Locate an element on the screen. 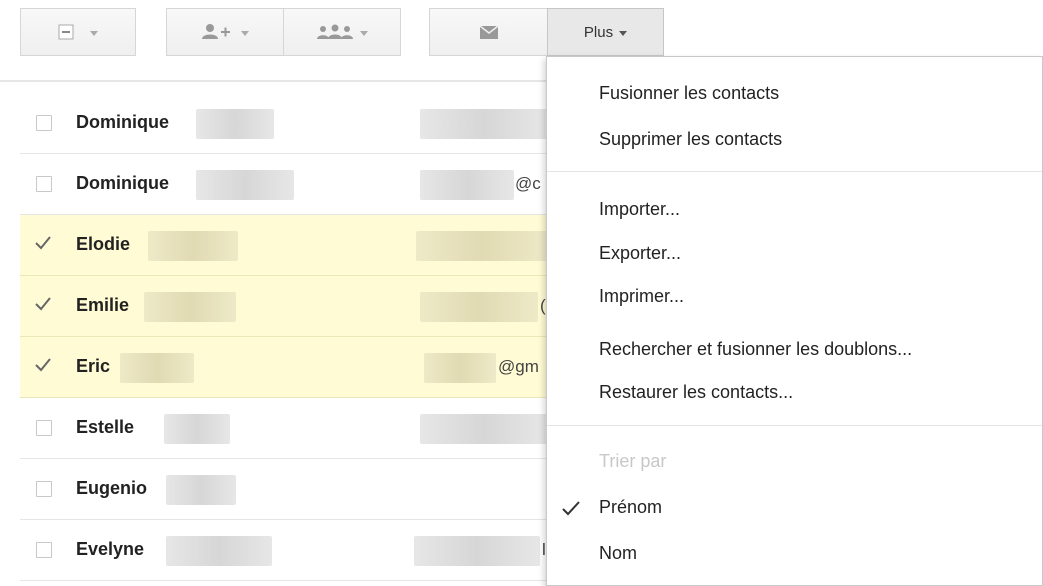 The image size is (1043, 586). email-button is located at coordinates (488, 32).